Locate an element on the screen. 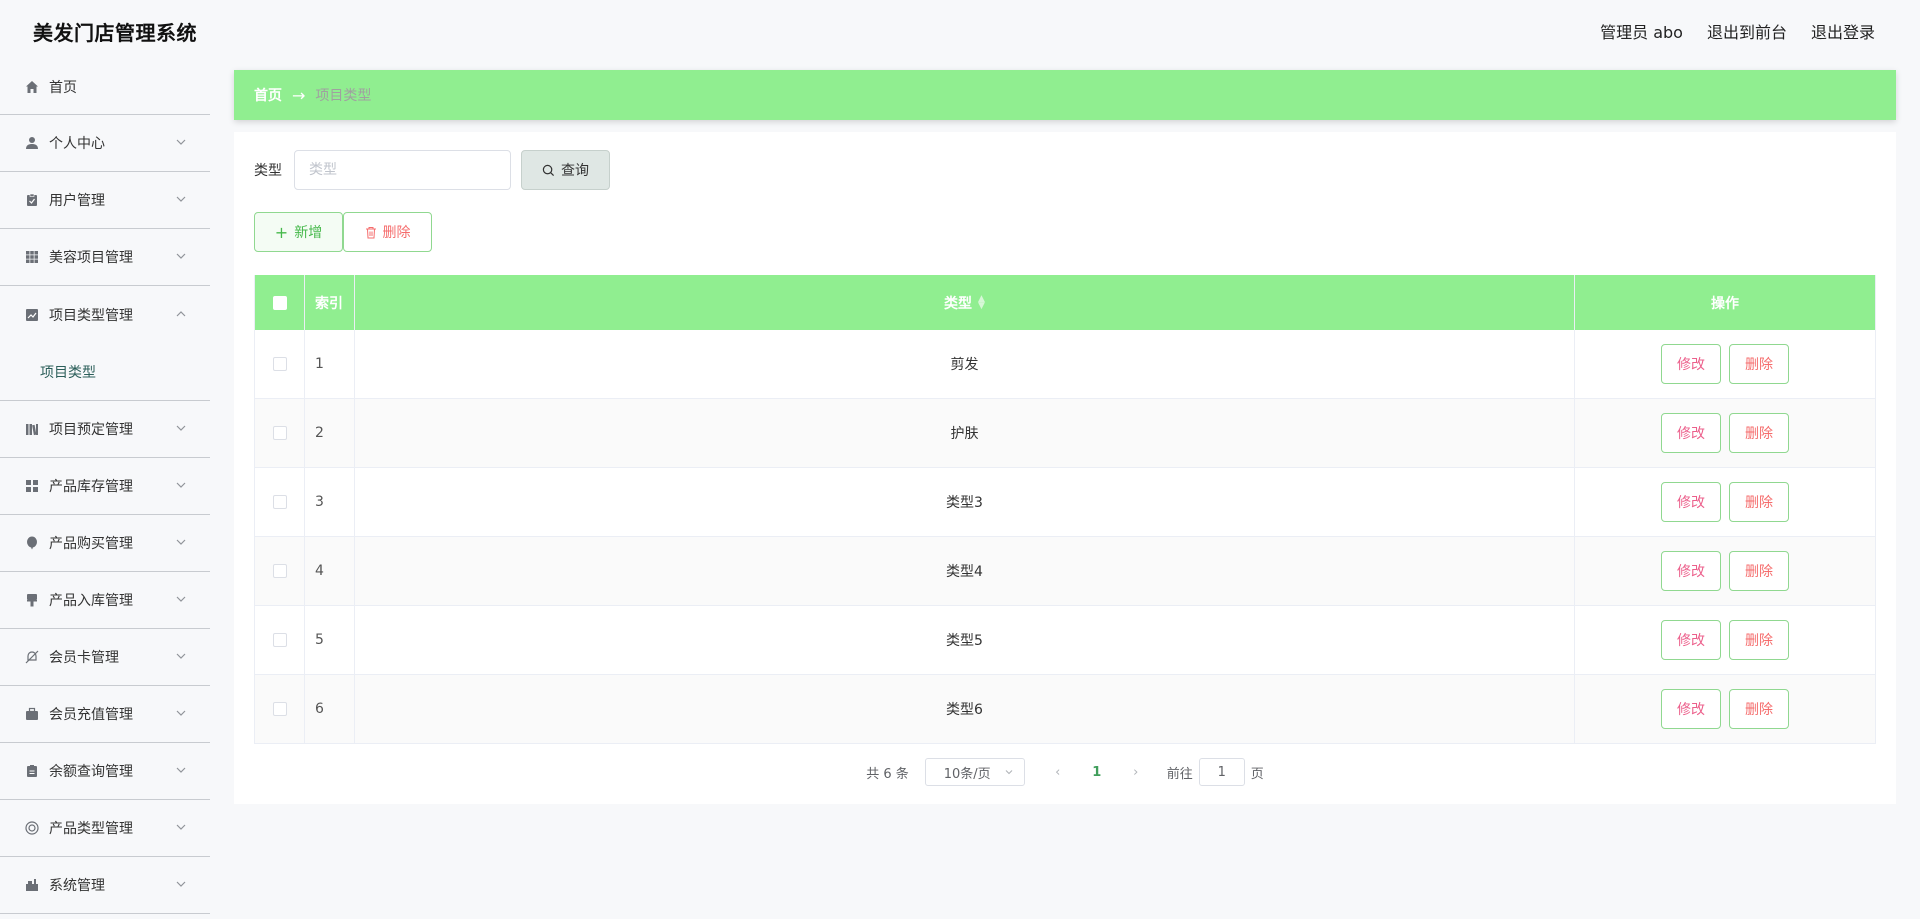 The image size is (1920, 919). sidebar-item-product-inventory: 产品库存管理 is located at coordinates (105, 486).